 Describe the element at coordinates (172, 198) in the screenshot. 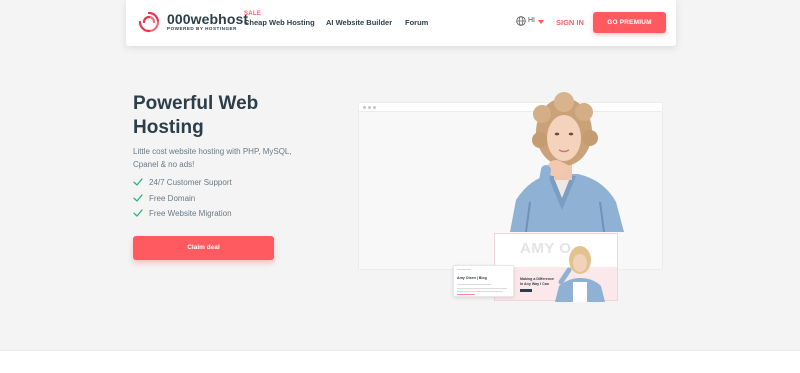

I see `feature-text: Free Domain` at that location.